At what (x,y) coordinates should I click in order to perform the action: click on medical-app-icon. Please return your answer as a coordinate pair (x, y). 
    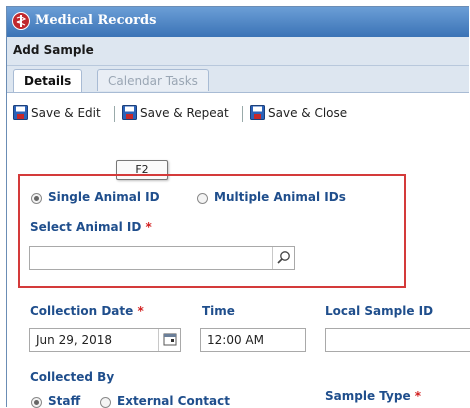
    Looking at the image, I should click on (21, 21).